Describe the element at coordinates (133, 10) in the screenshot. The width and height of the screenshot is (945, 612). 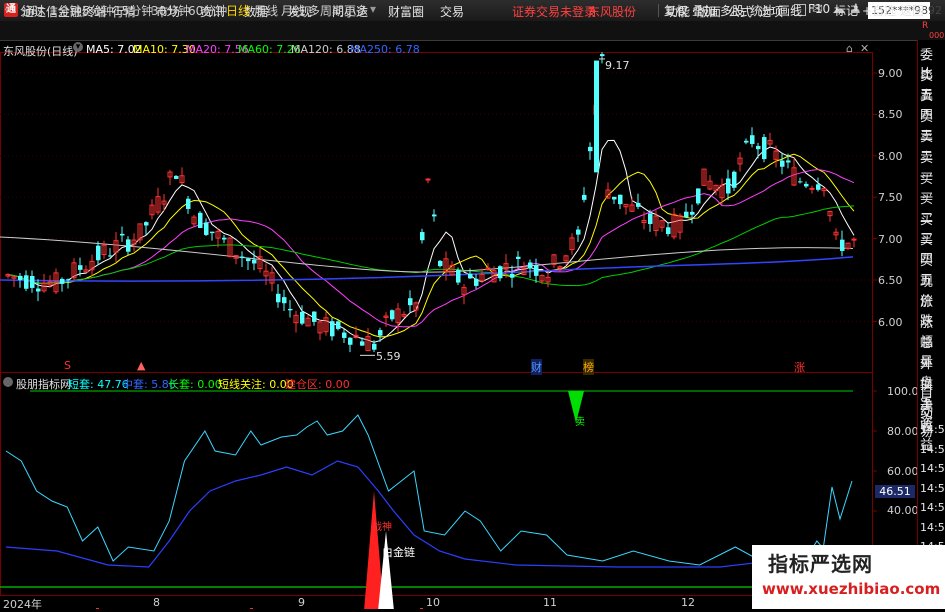
I see `period-15min: 15分钟` at that location.